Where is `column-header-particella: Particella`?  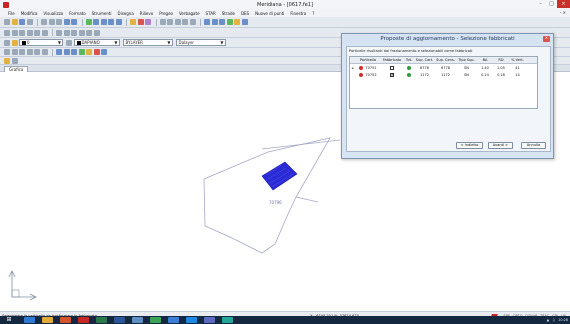 column-header-particella: Particella is located at coordinates (368, 60).